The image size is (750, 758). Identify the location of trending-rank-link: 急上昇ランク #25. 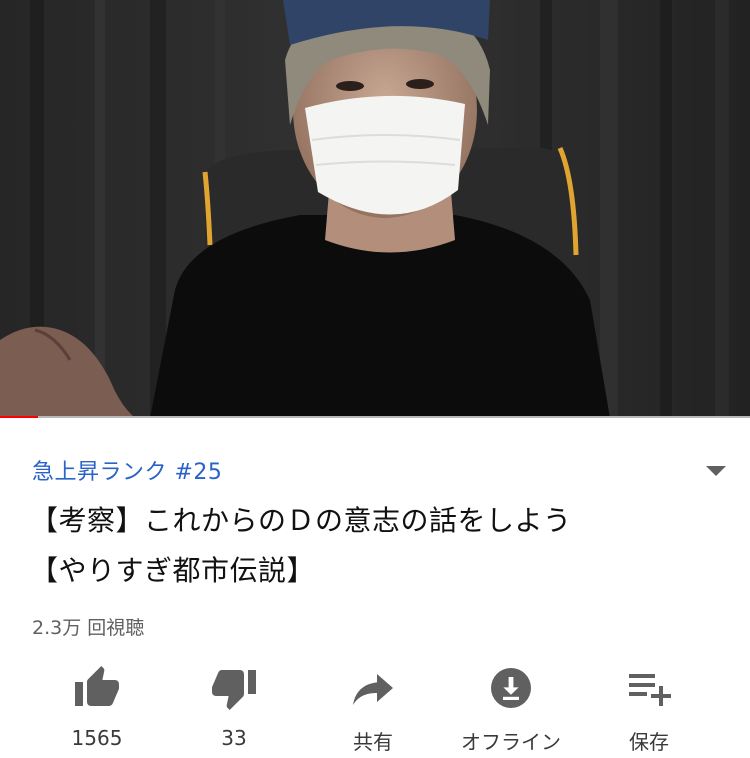
(127, 470).